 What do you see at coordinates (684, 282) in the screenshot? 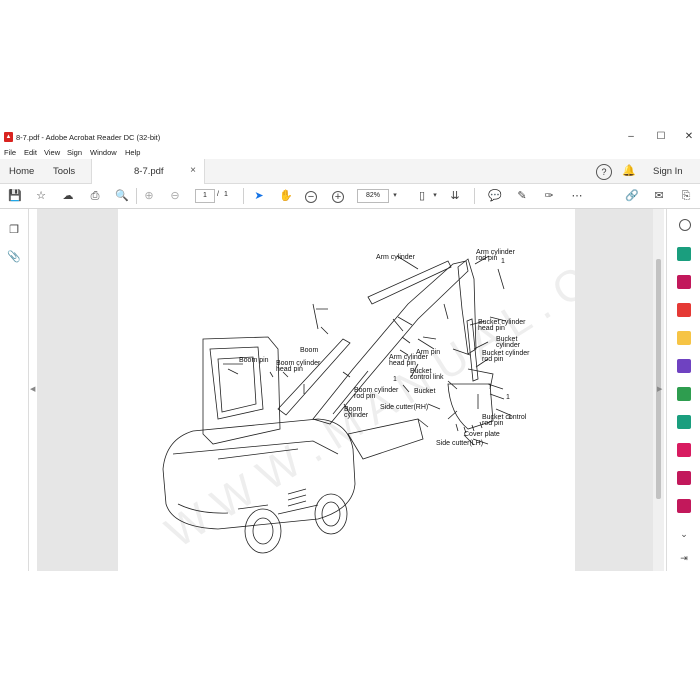
I see `create-pdf-icon` at bounding box center [684, 282].